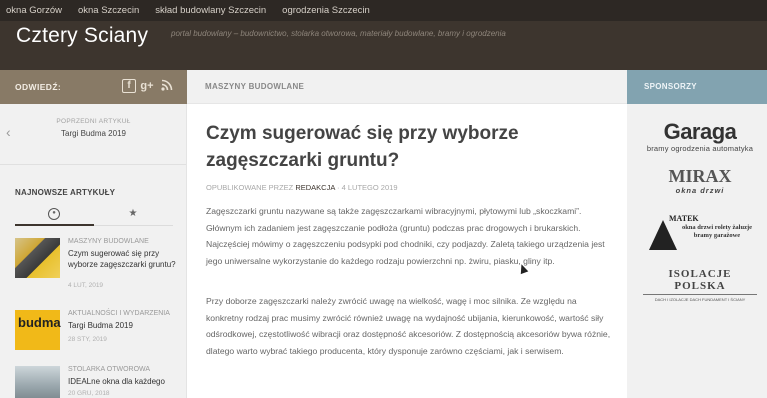 The image size is (767, 398). Describe the element at coordinates (34, 10) in the screenshot. I see `topnav-link-okna-gorzow: okna Gorzów` at that location.